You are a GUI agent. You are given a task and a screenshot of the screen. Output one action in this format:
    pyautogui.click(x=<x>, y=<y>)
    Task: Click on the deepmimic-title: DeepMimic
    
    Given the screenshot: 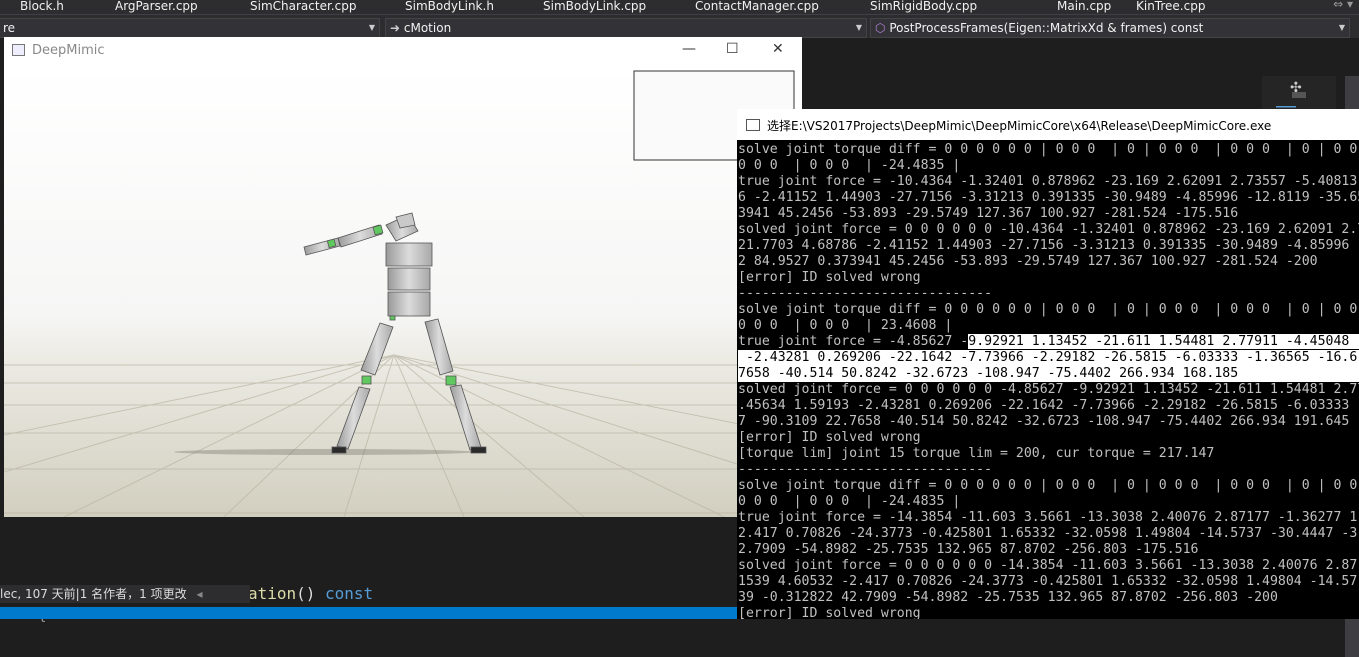 What is the action you would take?
    pyautogui.click(x=68, y=50)
    